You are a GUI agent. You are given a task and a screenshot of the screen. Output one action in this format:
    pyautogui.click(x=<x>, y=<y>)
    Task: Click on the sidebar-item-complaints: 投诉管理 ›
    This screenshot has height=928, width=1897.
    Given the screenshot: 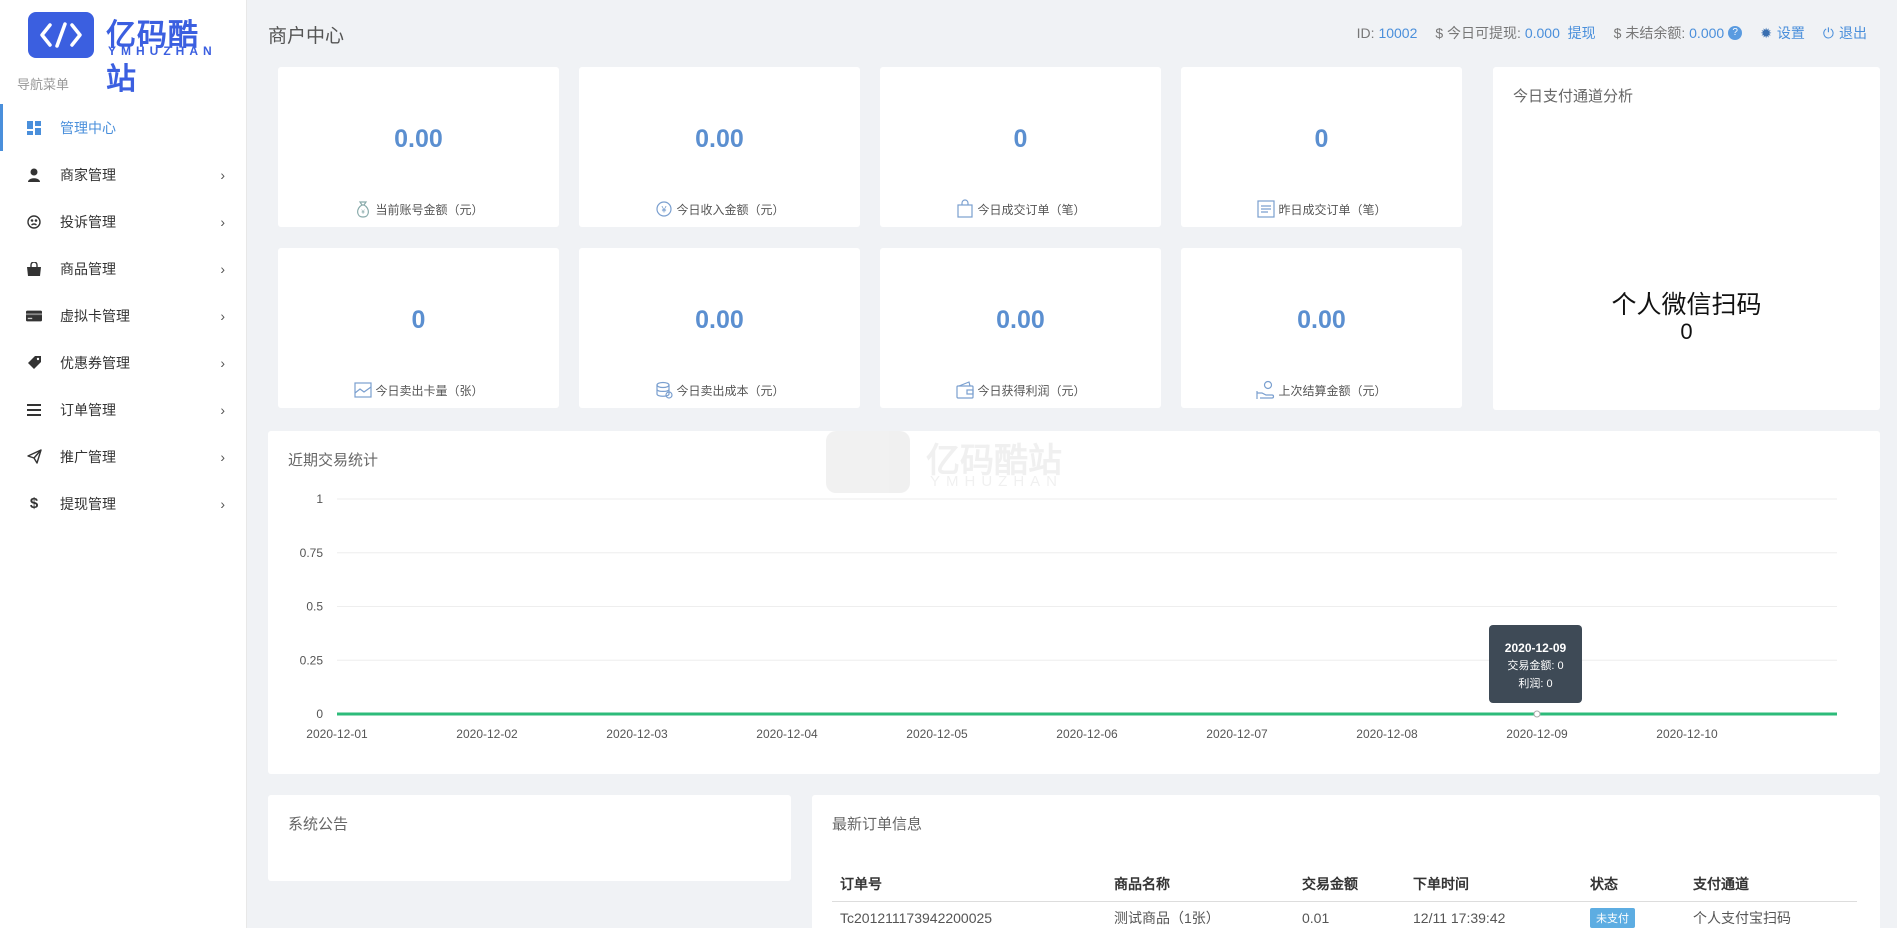 What is the action you would take?
    pyautogui.click(x=123, y=221)
    